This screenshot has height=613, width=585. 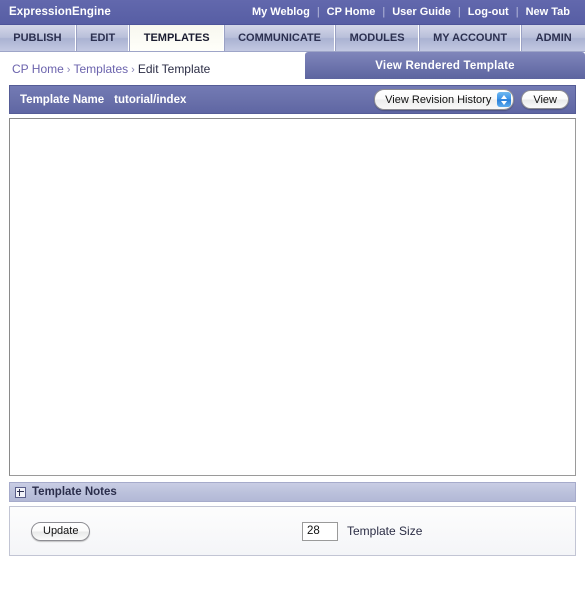 What do you see at coordinates (74, 492) in the screenshot?
I see `template-notes-label: Template Notes` at bounding box center [74, 492].